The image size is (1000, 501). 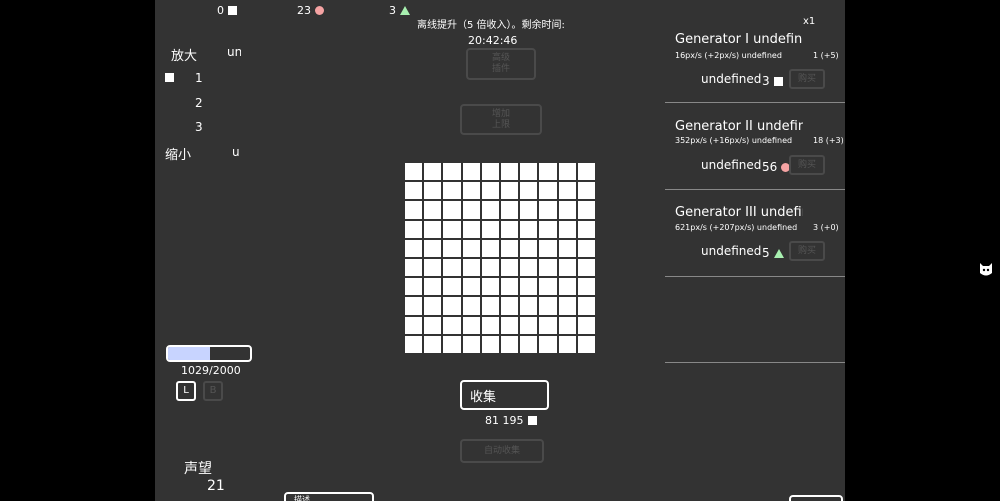 I want to click on increase-cap-button: 增加 上限, so click(x=501, y=119).